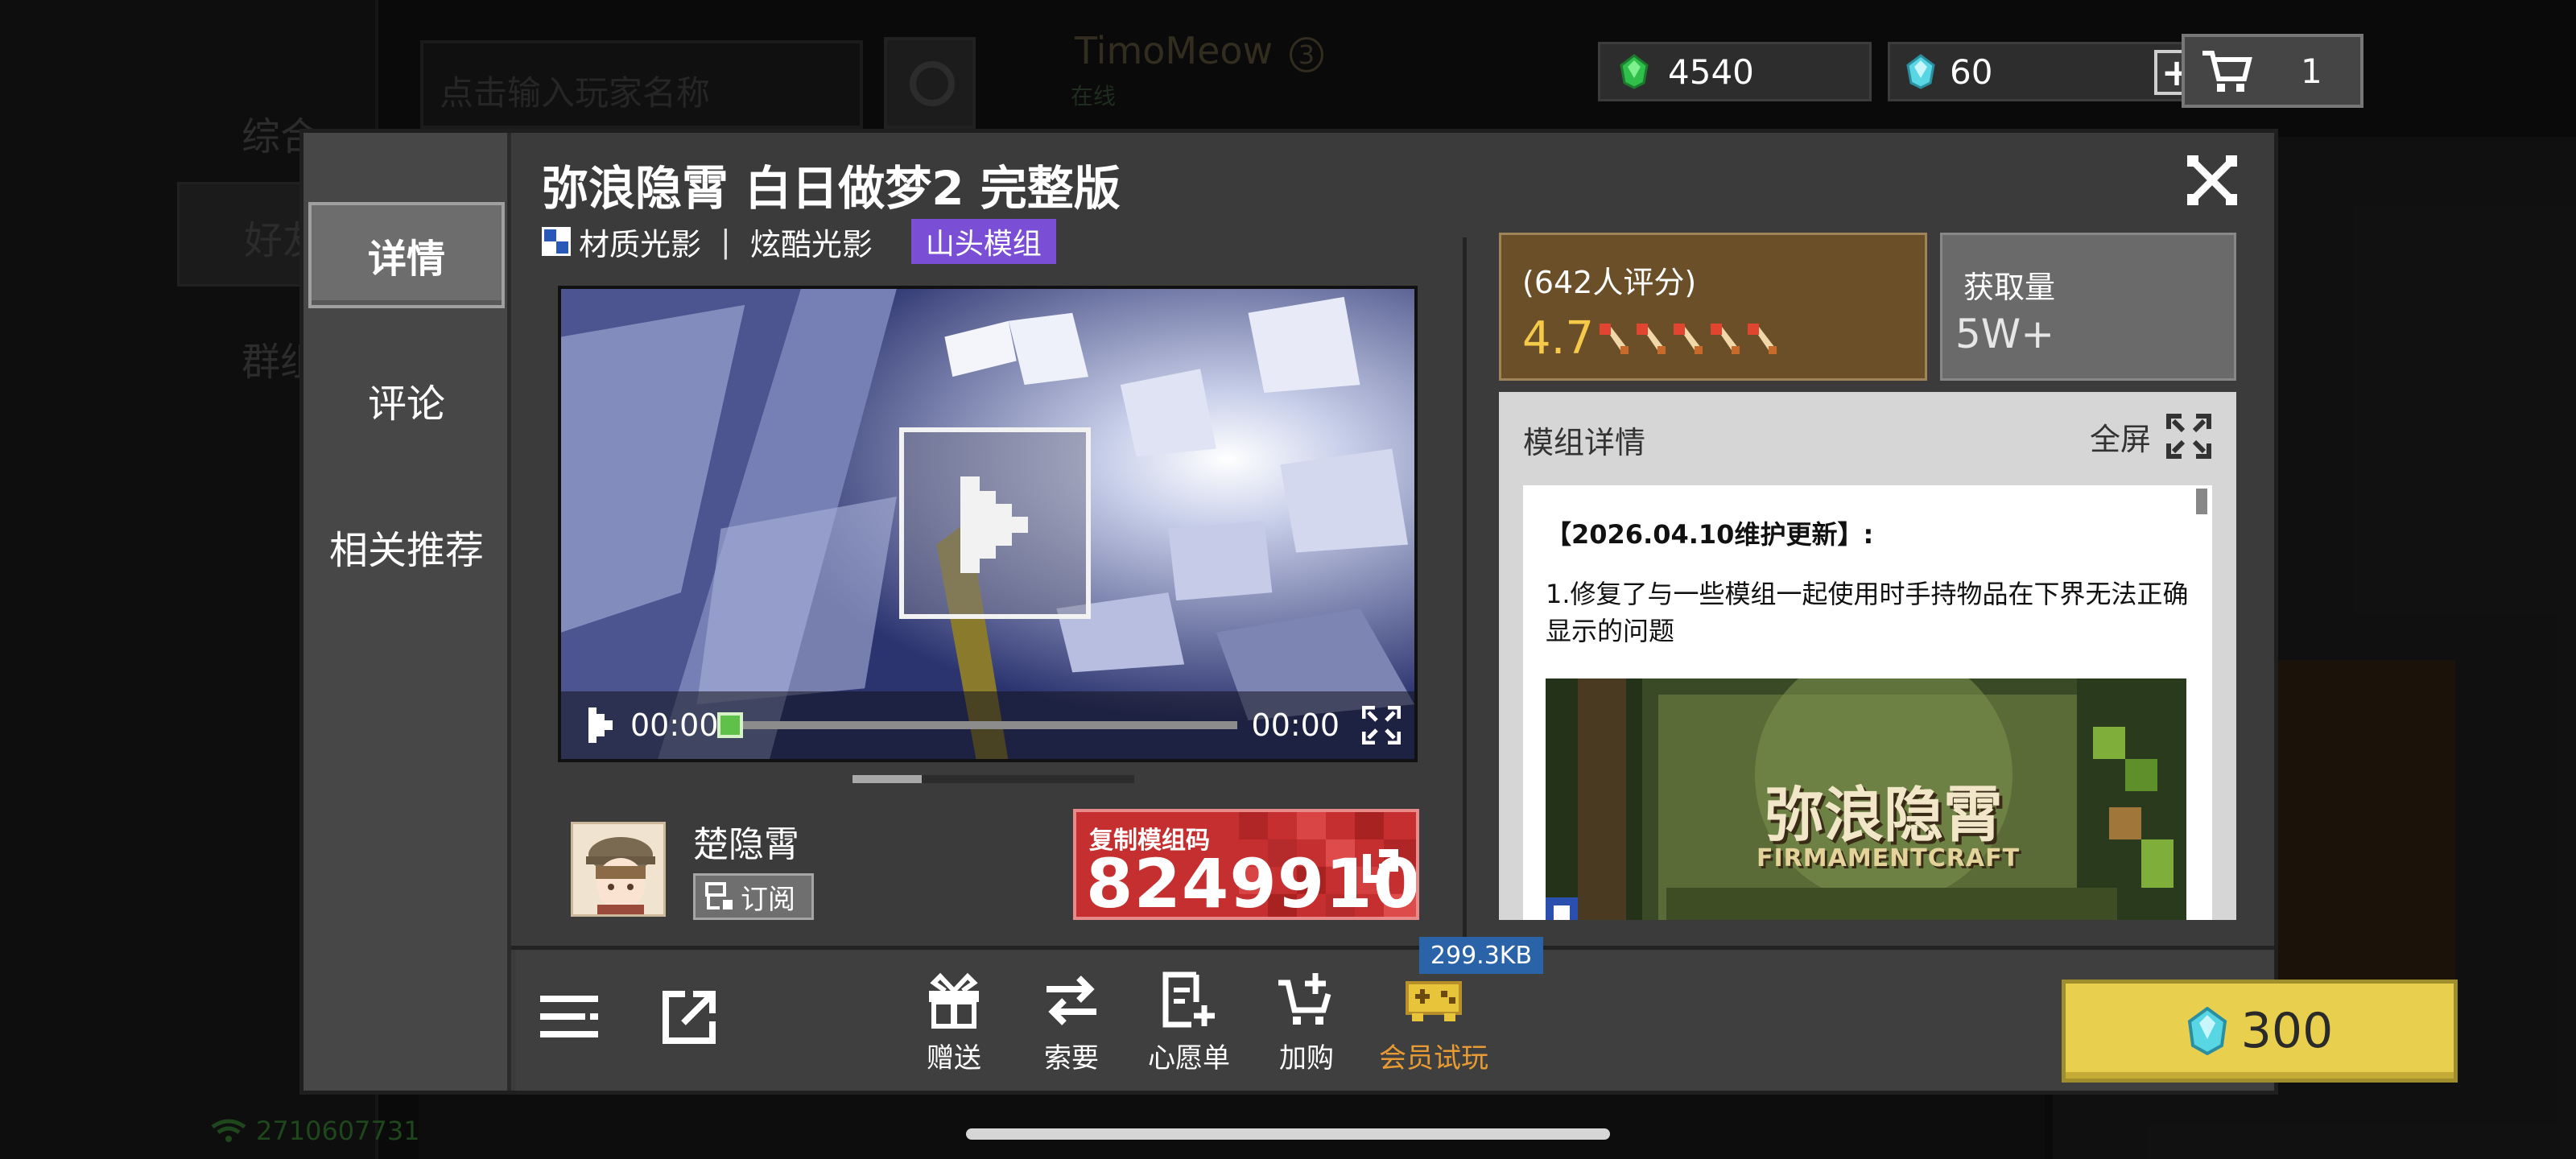 The width and height of the screenshot is (2576, 1159). I want to click on subscribe-label: 订阅, so click(768, 899).